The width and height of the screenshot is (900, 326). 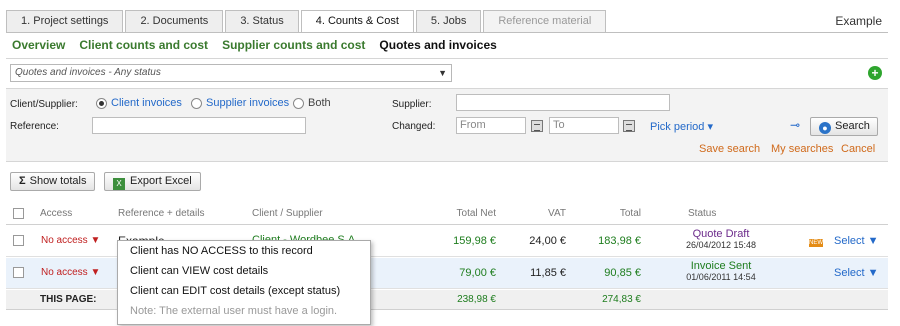 I want to click on select-all-checkbox, so click(x=18, y=213).